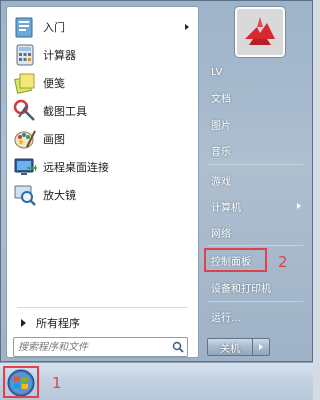 The width and height of the screenshot is (320, 400). Describe the element at coordinates (221, 99) in the screenshot. I see `right-item-label: 文档` at that location.